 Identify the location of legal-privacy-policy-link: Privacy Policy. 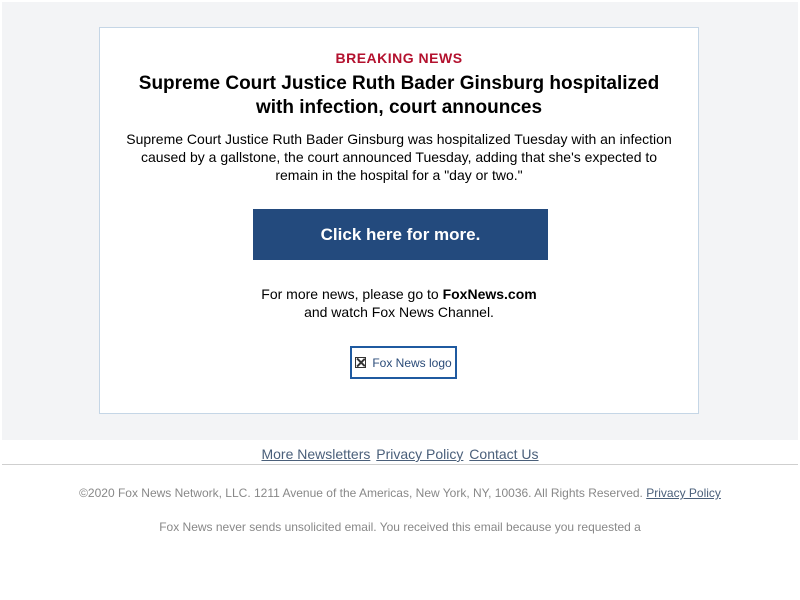
(683, 493).